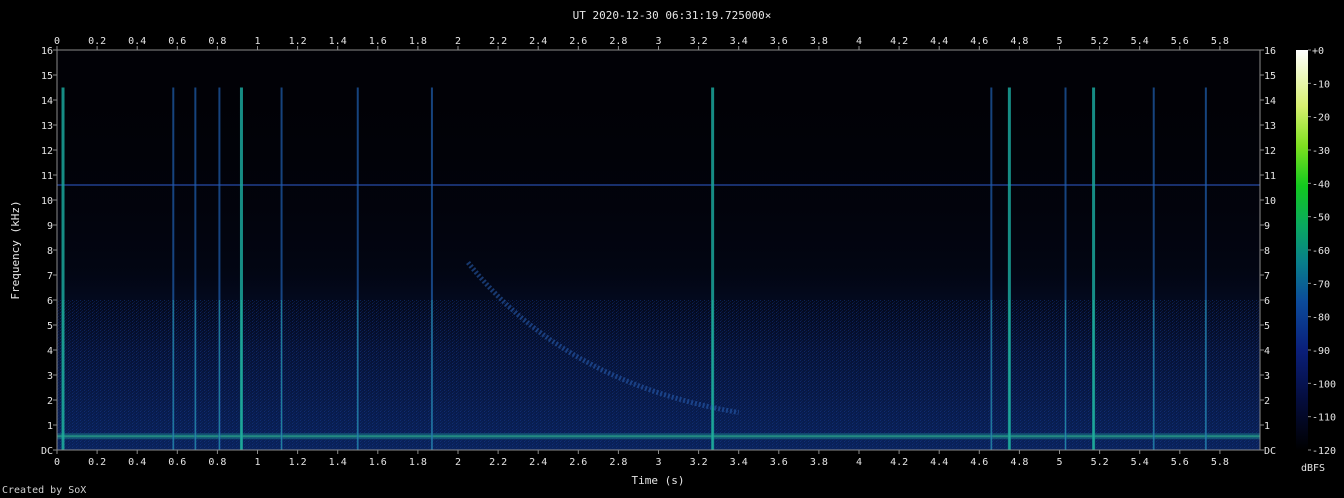 The height and width of the screenshot is (498, 1344). I want to click on y-tick-label-right: 9, so click(1267, 226).